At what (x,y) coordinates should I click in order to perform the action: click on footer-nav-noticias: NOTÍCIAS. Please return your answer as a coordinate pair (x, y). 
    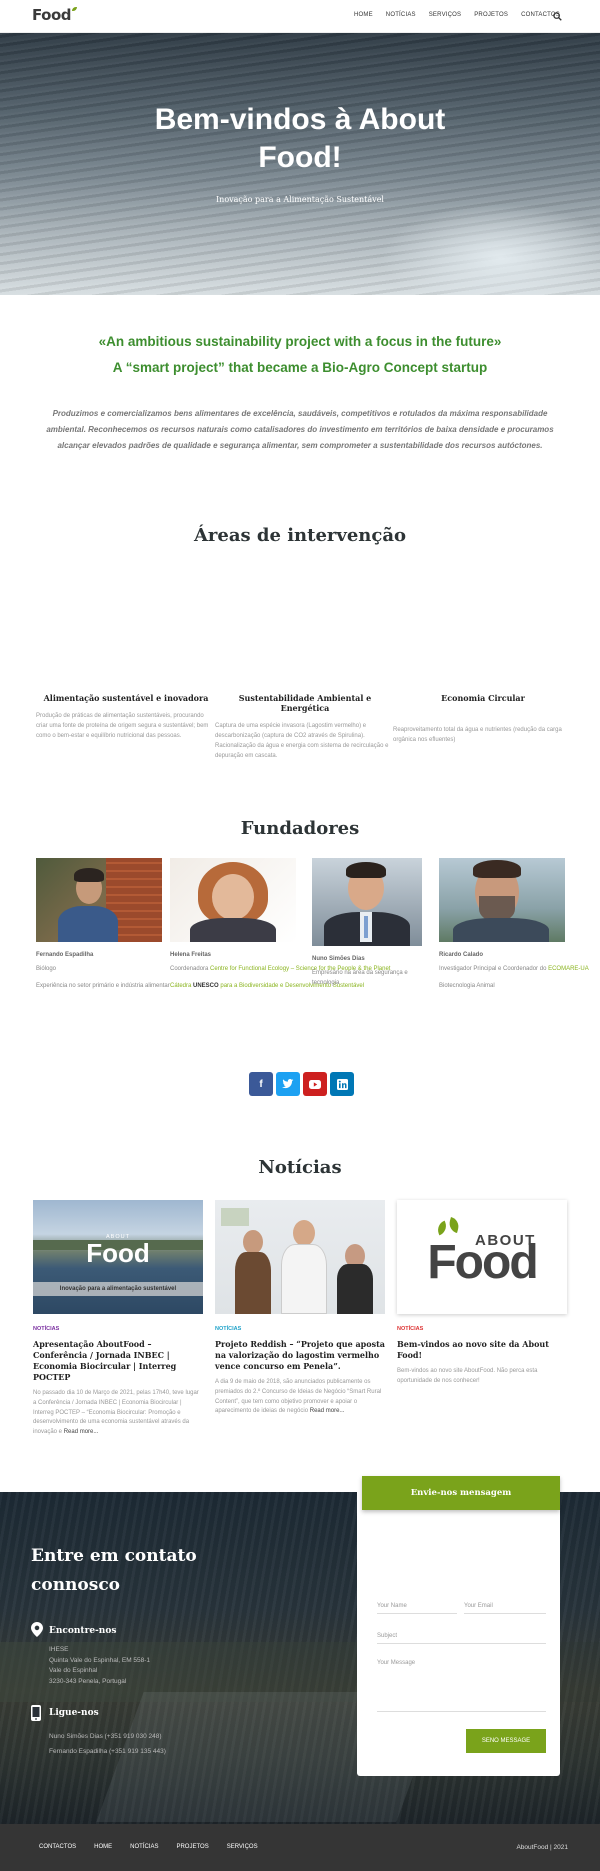
    Looking at the image, I should click on (144, 1847).